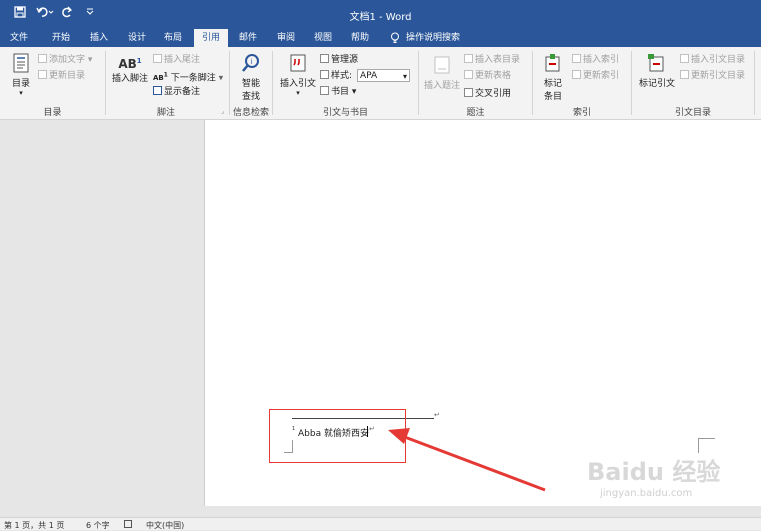 The height and width of the screenshot is (531, 761). I want to click on update-toa-button: 更新引文目录, so click(712, 76).